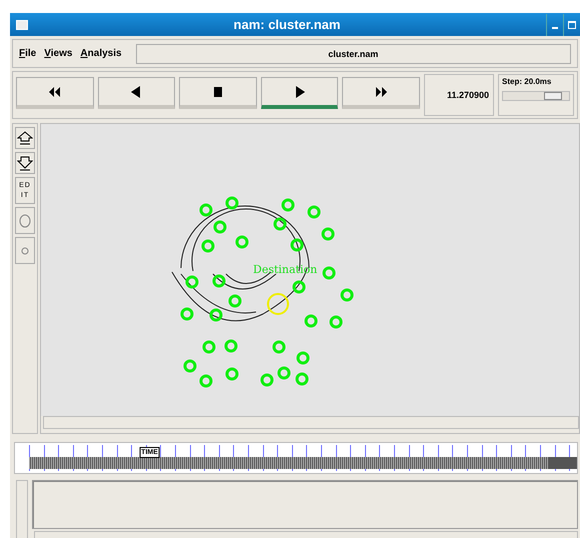 This screenshot has height=538, width=580. I want to click on menu-item: Views, so click(58, 53).